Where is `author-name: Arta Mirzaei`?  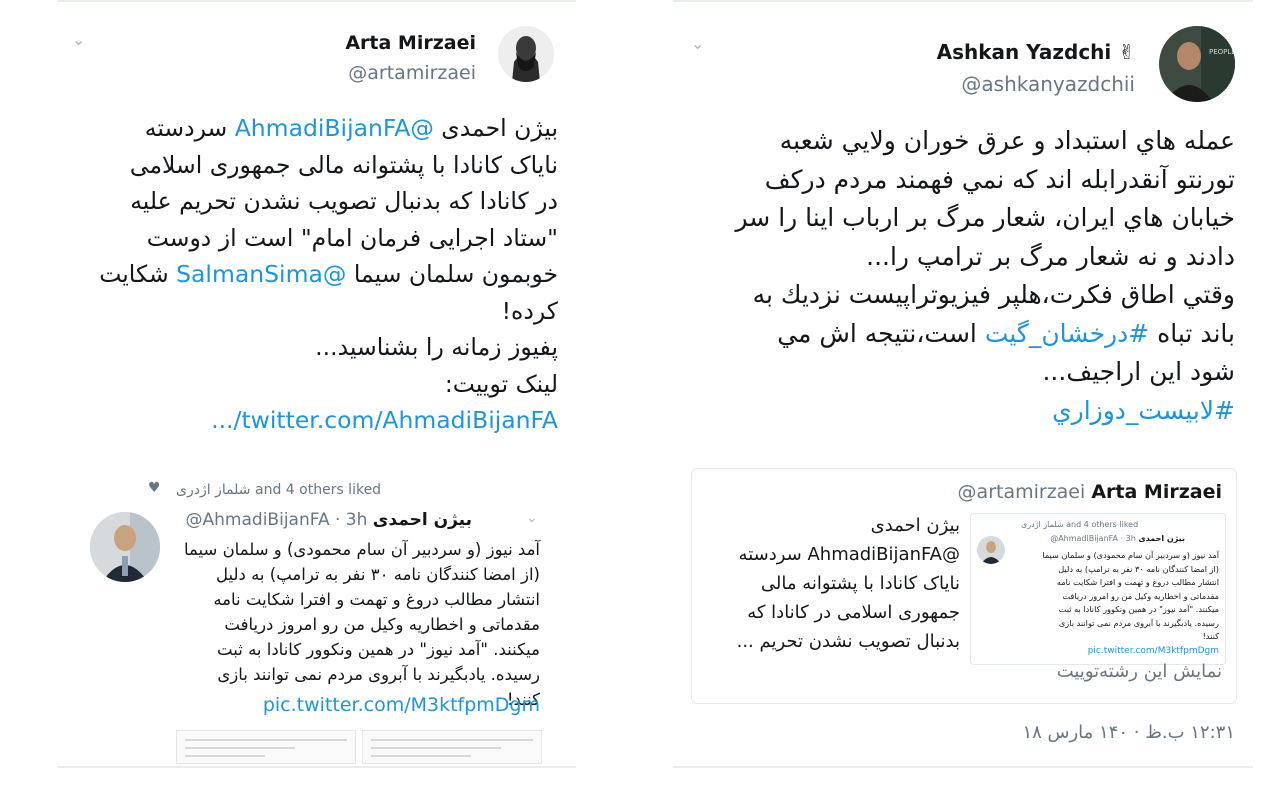 author-name: Arta Mirzaei is located at coordinates (410, 43).